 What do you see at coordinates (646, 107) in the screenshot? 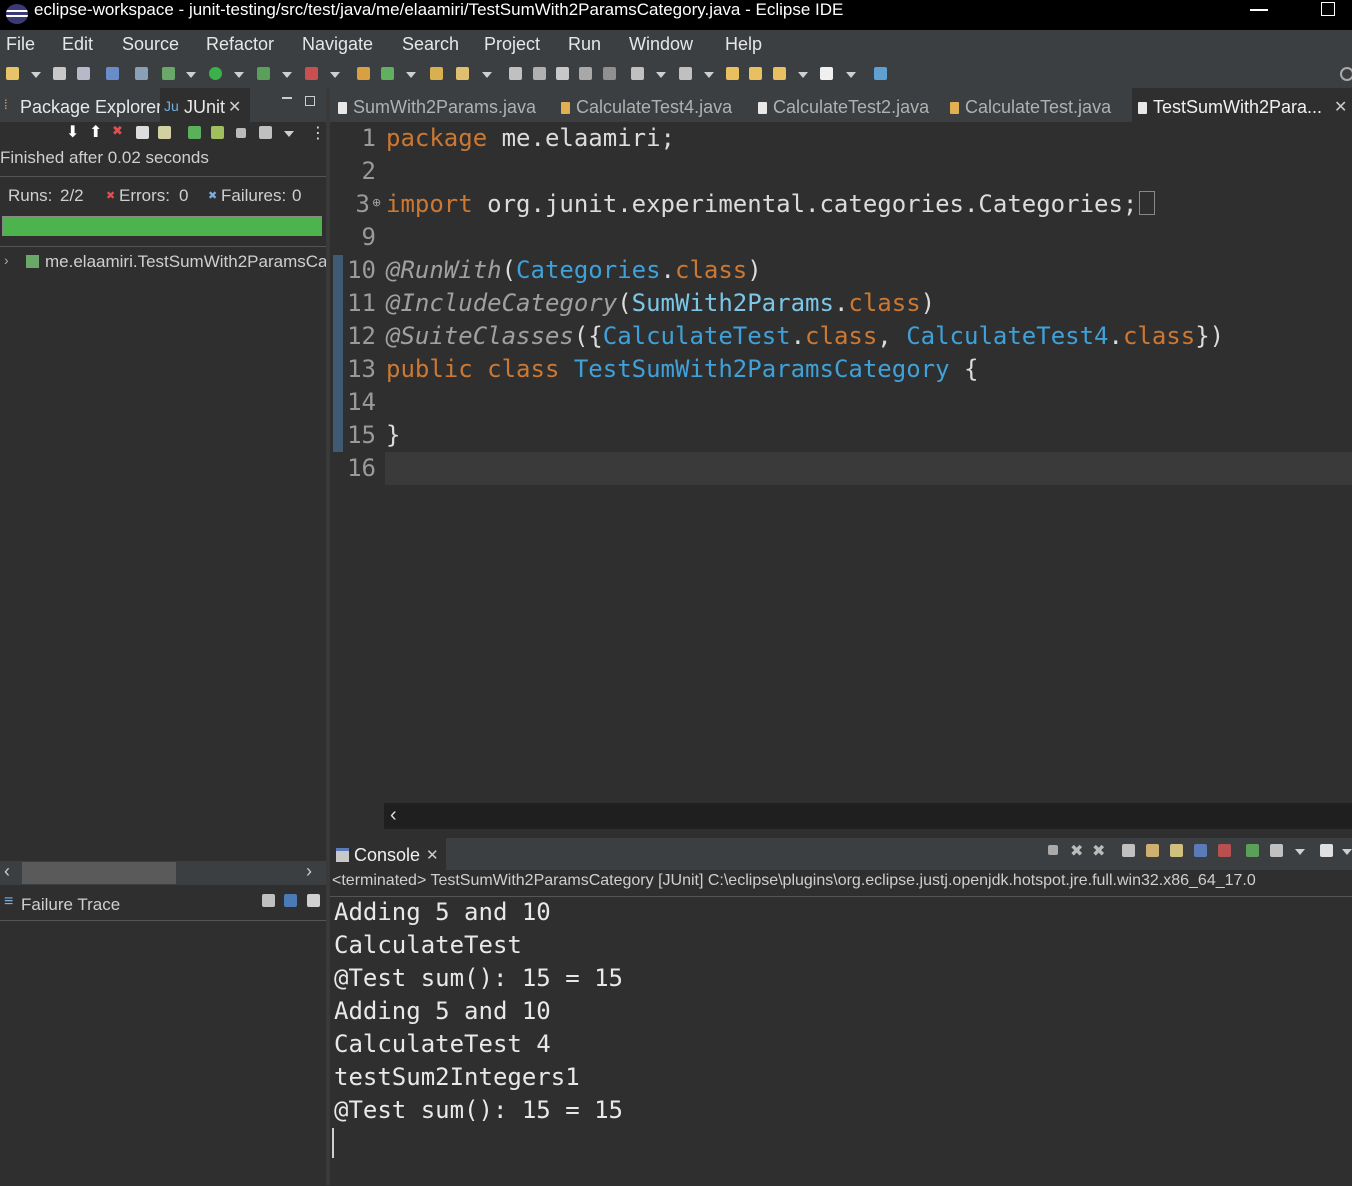
I see `editor-tab-calculatetest4: CalculateTest4.java` at bounding box center [646, 107].